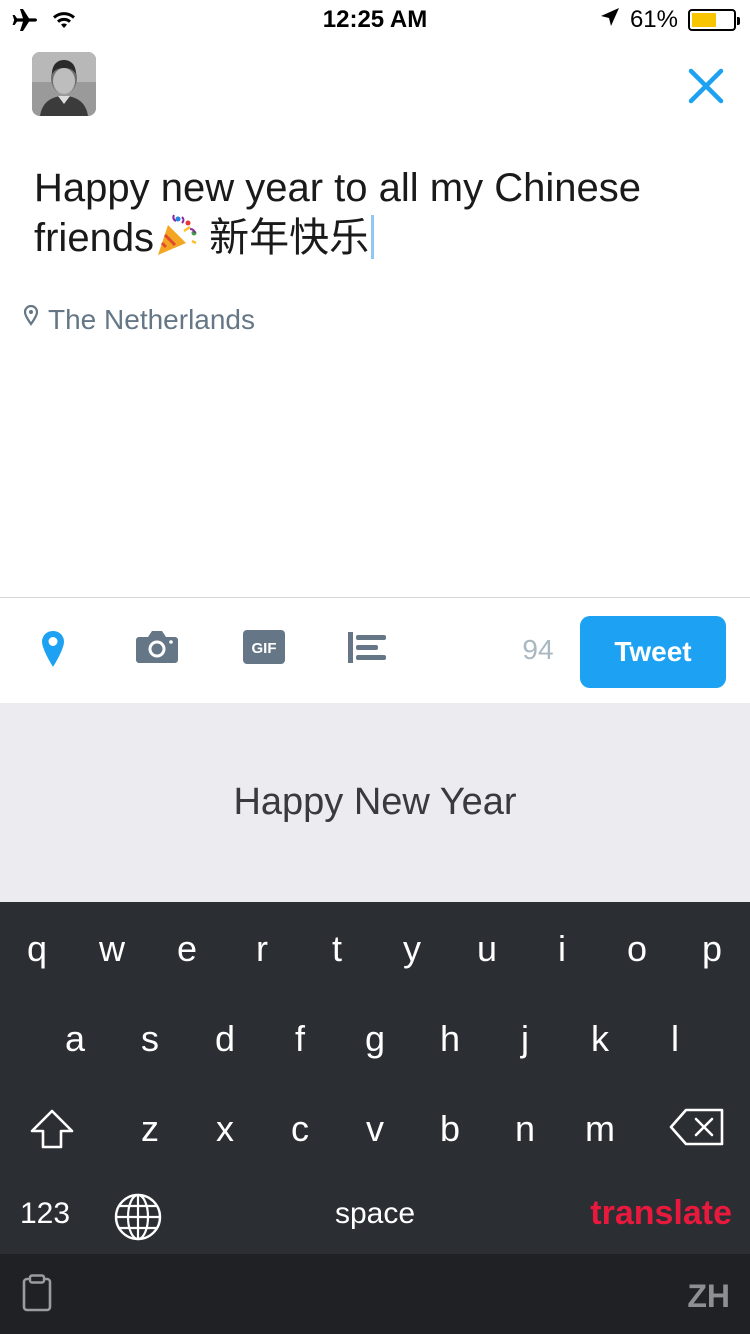 The width and height of the screenshot is (750, 1334). What do you see at coordinates (300, 1039) in the screenshot?
I see `key-f: f` at bounding box center [300, 1039].